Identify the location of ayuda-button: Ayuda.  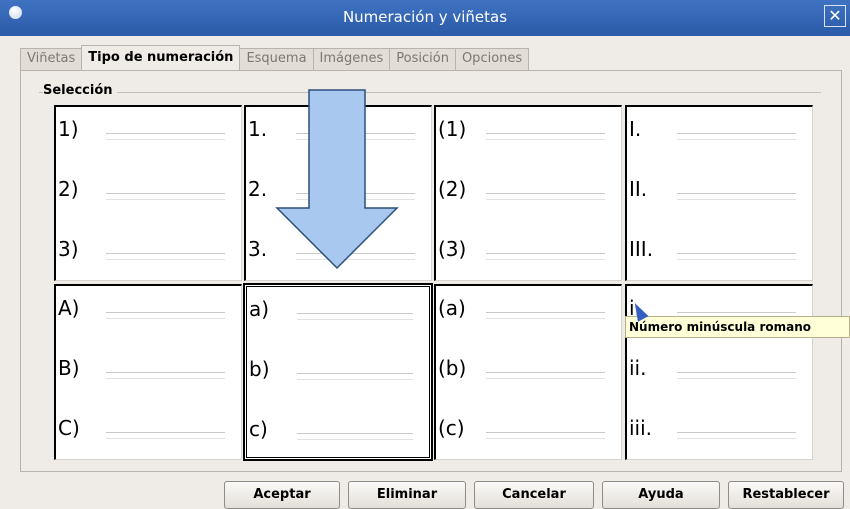
(661, 495).